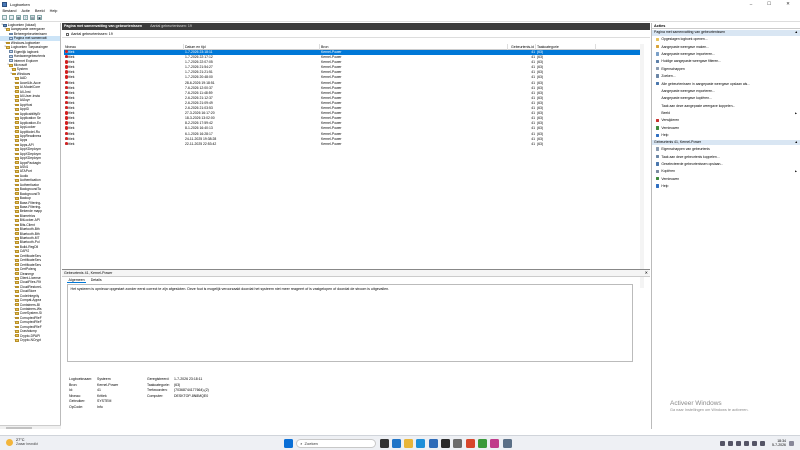  Describe the element at coordinates (25, 11) in the screenshot. I see `menu-action: Actie` at that location.